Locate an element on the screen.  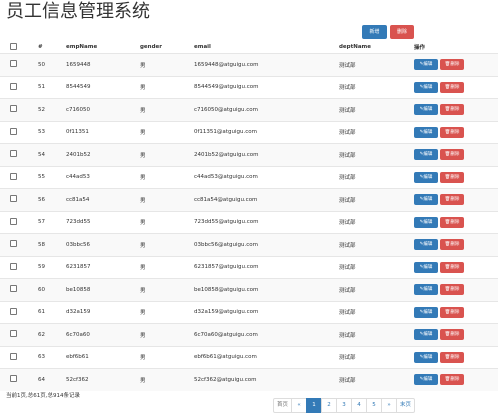
cell-id: 52 is located at coordinates (52, 109).